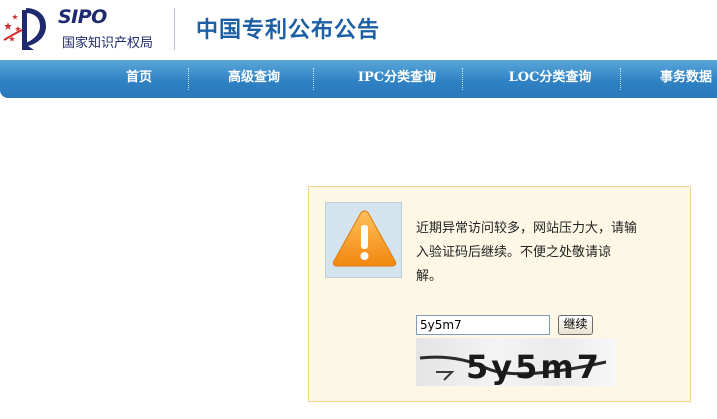 This screenshot has width=717, height=419. I want to click on nav-loc-search: LOC分类查询, so click(550, 79).